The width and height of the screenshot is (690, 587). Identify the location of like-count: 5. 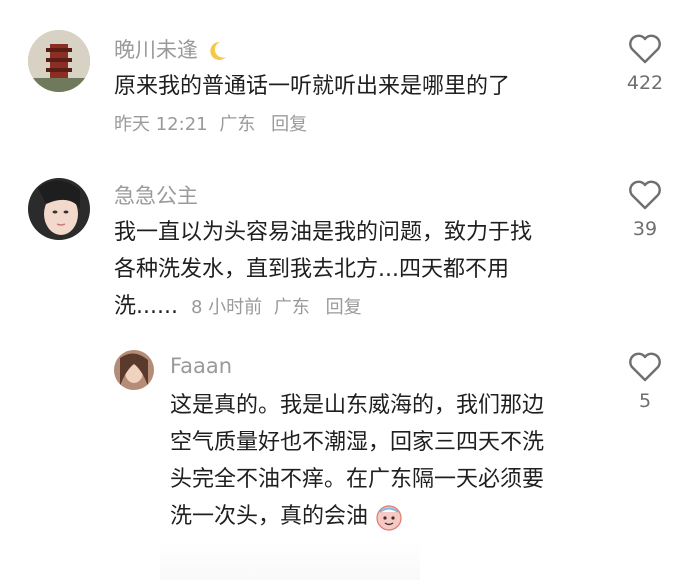
(645, 401).